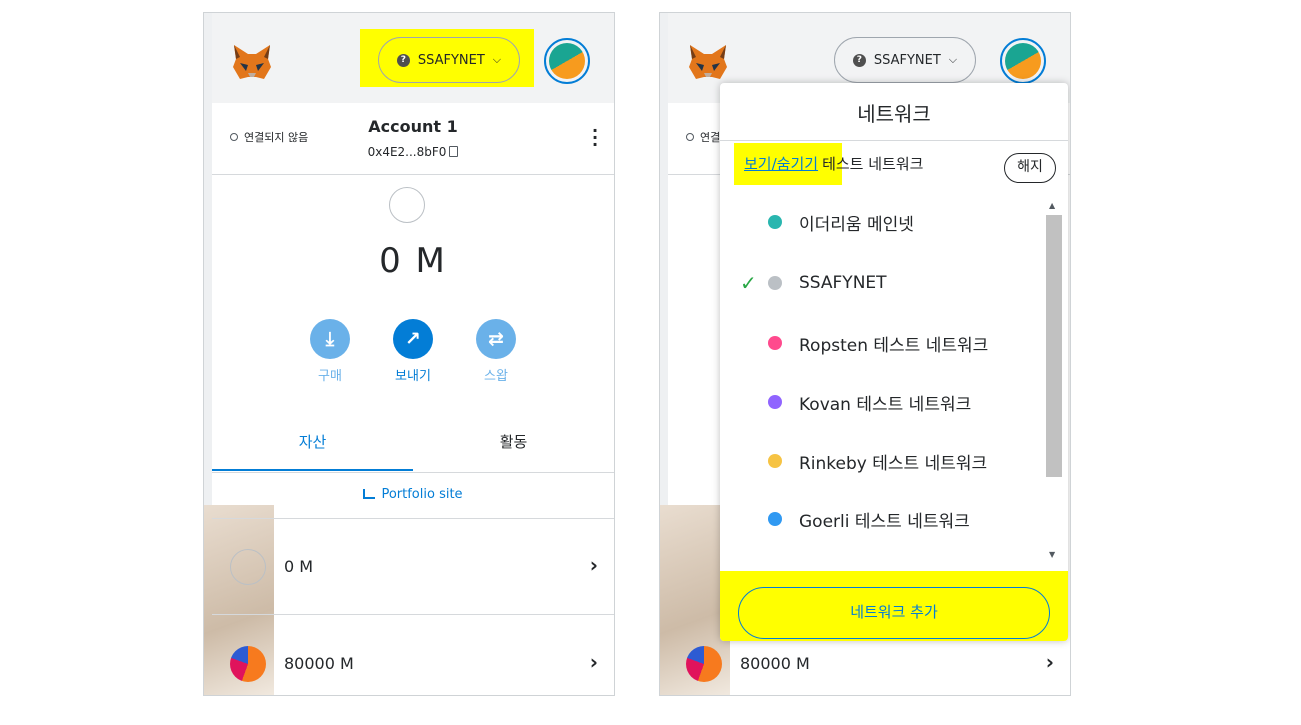  What do you see at coordinates (893, 463) in the screenshot?
I see `network-name: Rinkeby 테스트 네트워크` at bounding box center [893, 463].